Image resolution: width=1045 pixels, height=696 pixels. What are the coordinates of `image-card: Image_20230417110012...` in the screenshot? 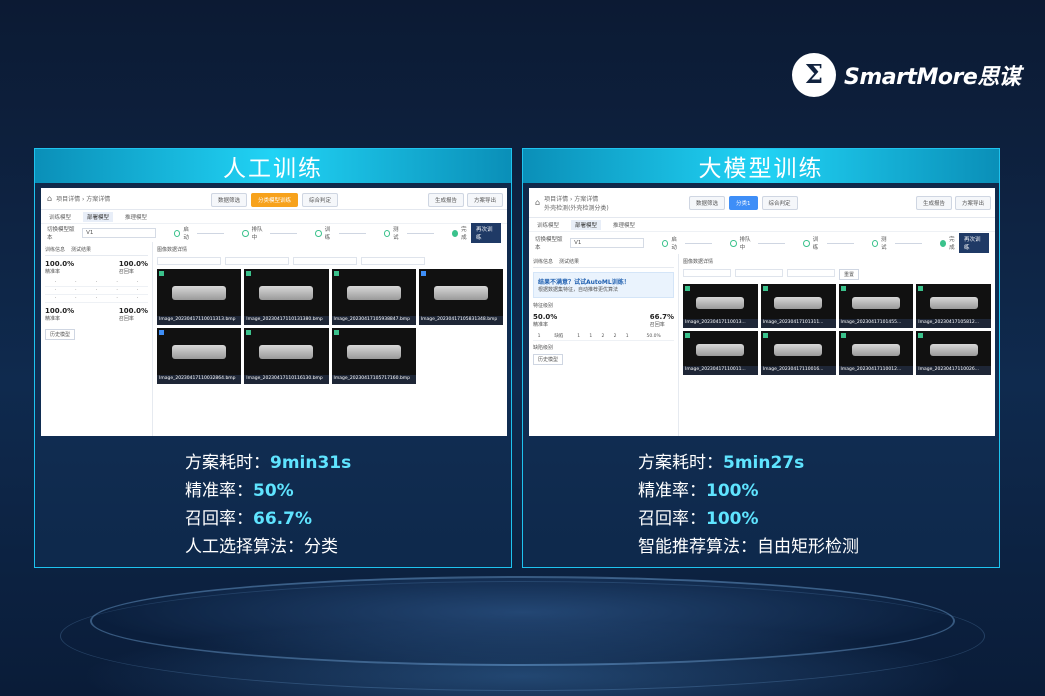 It's located at (876, 353).